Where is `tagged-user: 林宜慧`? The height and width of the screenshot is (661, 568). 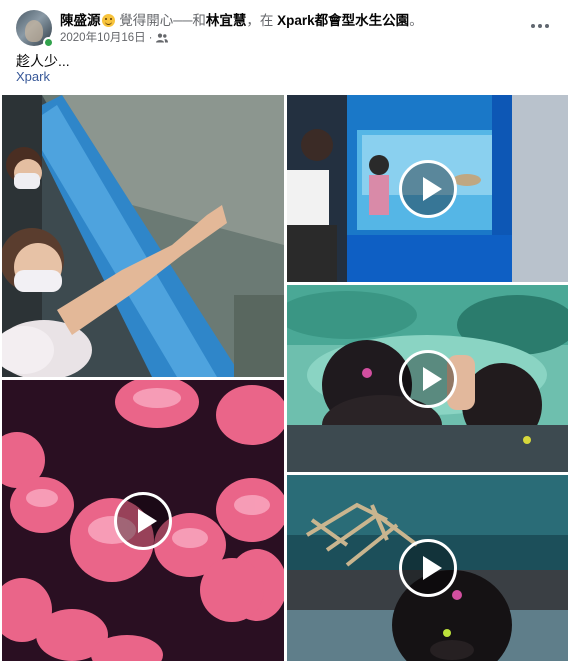 tagged-user: 林宜慧 is located at coordinates (226, 20).